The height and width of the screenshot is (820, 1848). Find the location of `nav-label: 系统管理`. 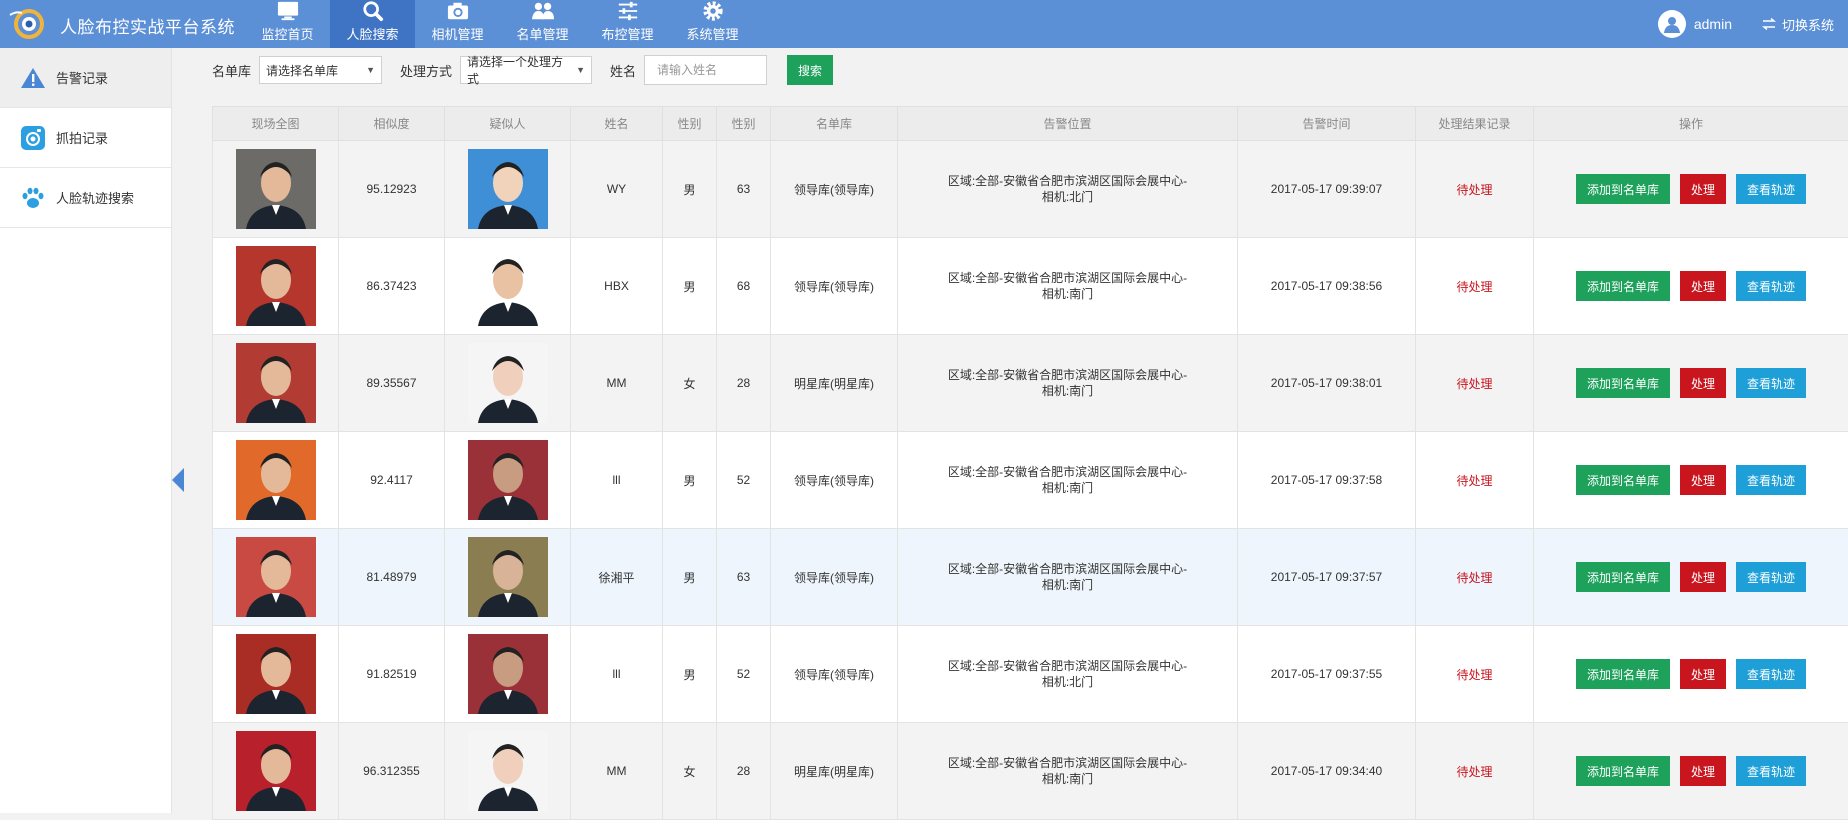

nav-label: 系统管理 is located at coordinates (712, 33).